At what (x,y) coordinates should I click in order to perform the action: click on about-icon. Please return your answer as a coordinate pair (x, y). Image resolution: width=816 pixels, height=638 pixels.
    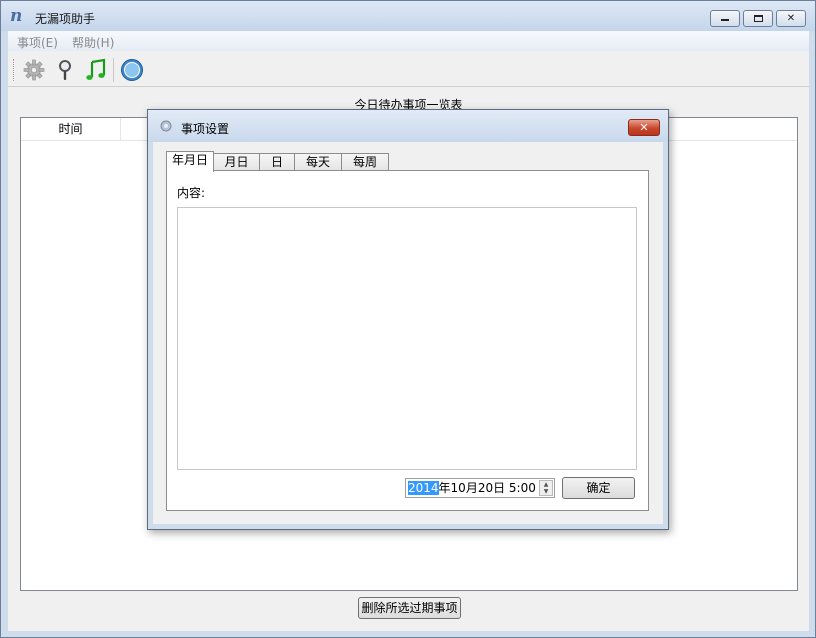
    Looking at the image, I should click on (132, 70).